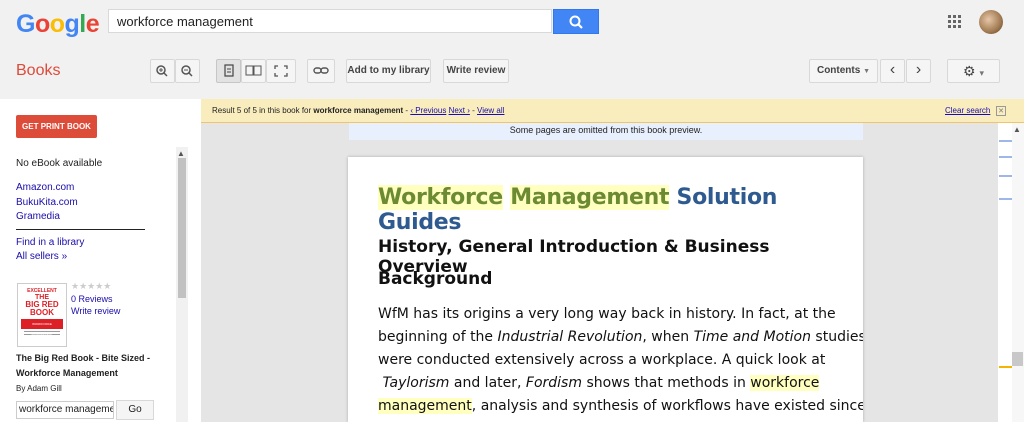  I want to click on contents-dropdown: Contents ▼, so click(843, 71).